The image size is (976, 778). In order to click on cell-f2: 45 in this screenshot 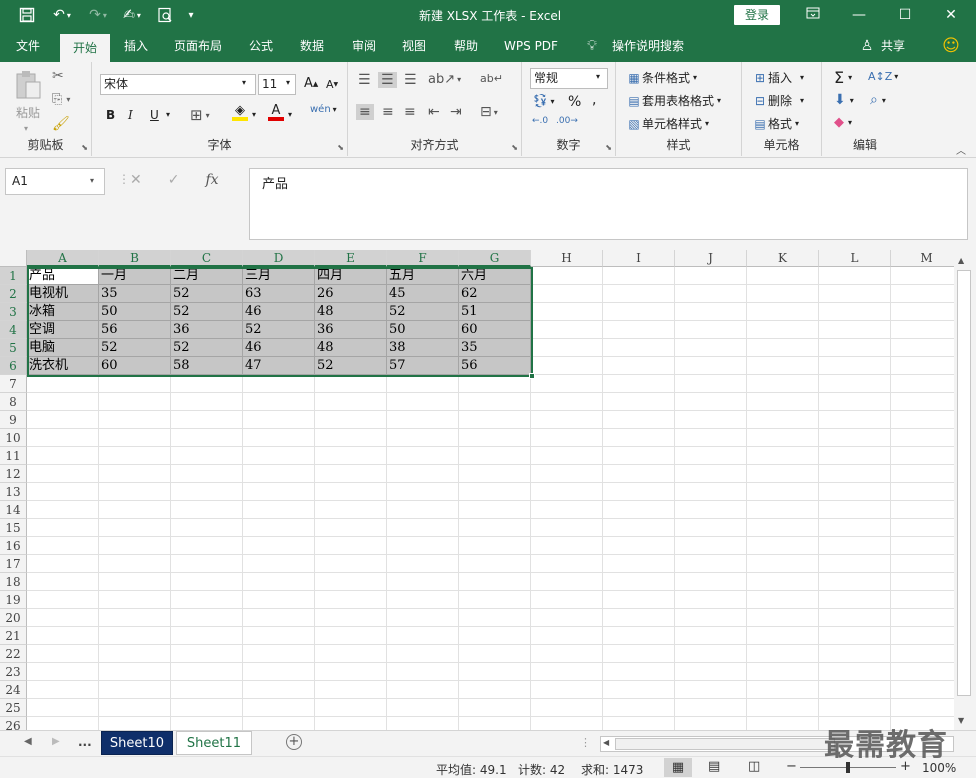, I will do `click(423, 294)`.